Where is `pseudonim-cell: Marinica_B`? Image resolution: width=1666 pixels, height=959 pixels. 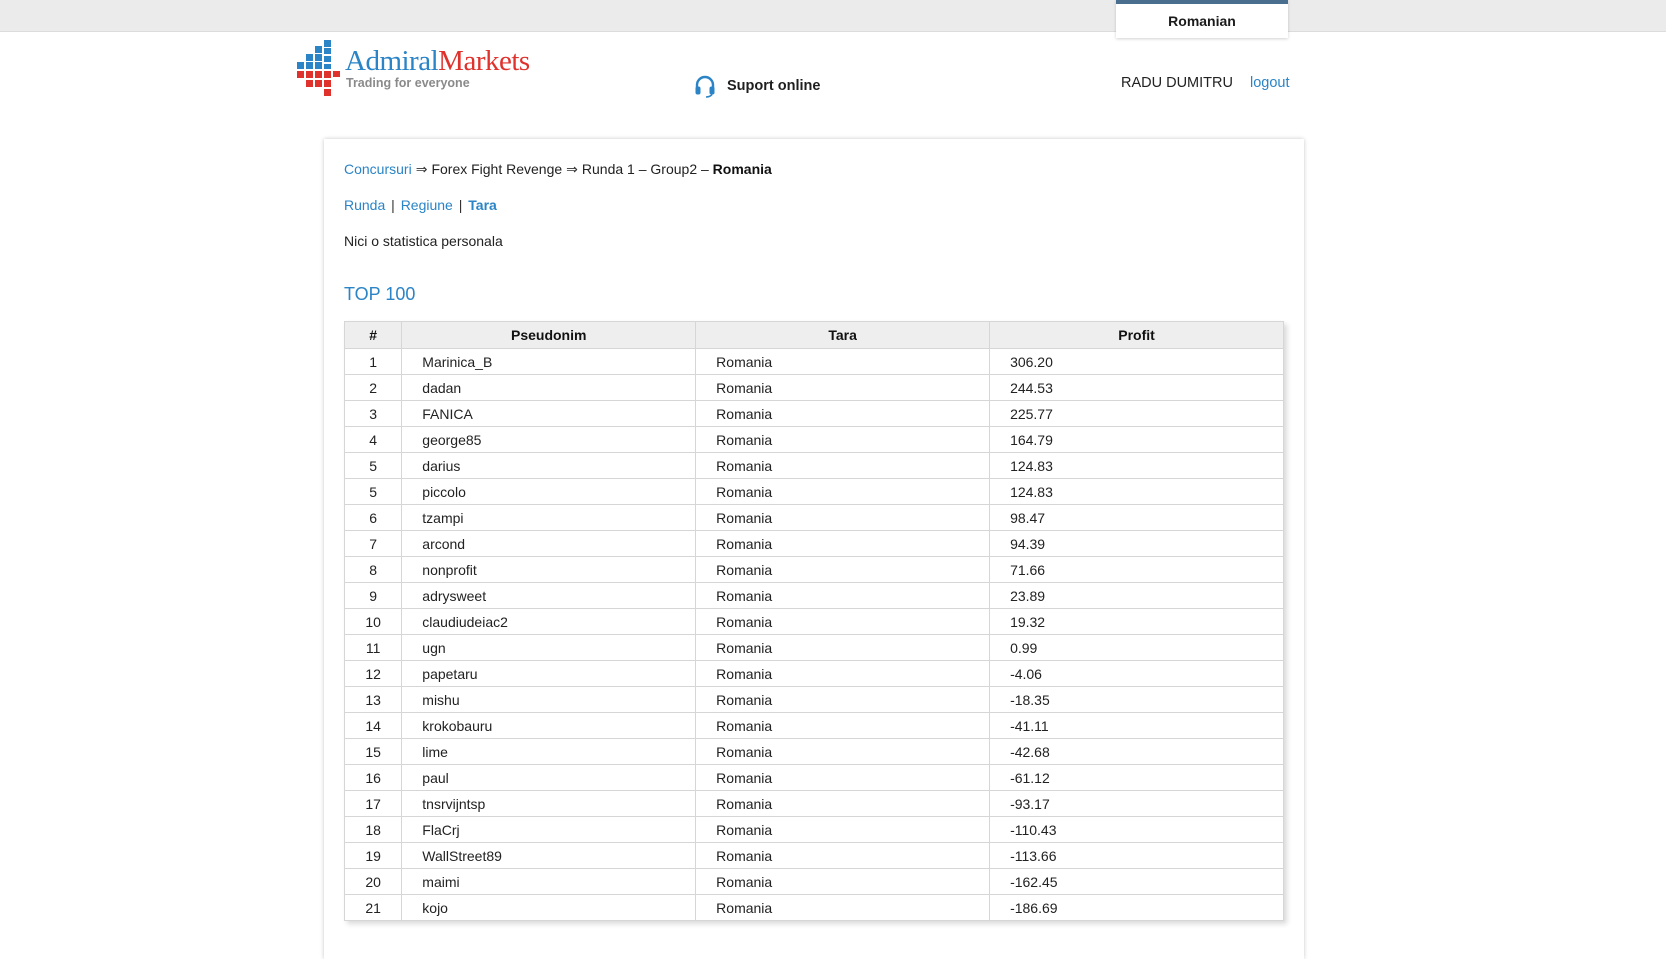 pseudonim-cell: Marinica_B is located at coordinates (549, 361).